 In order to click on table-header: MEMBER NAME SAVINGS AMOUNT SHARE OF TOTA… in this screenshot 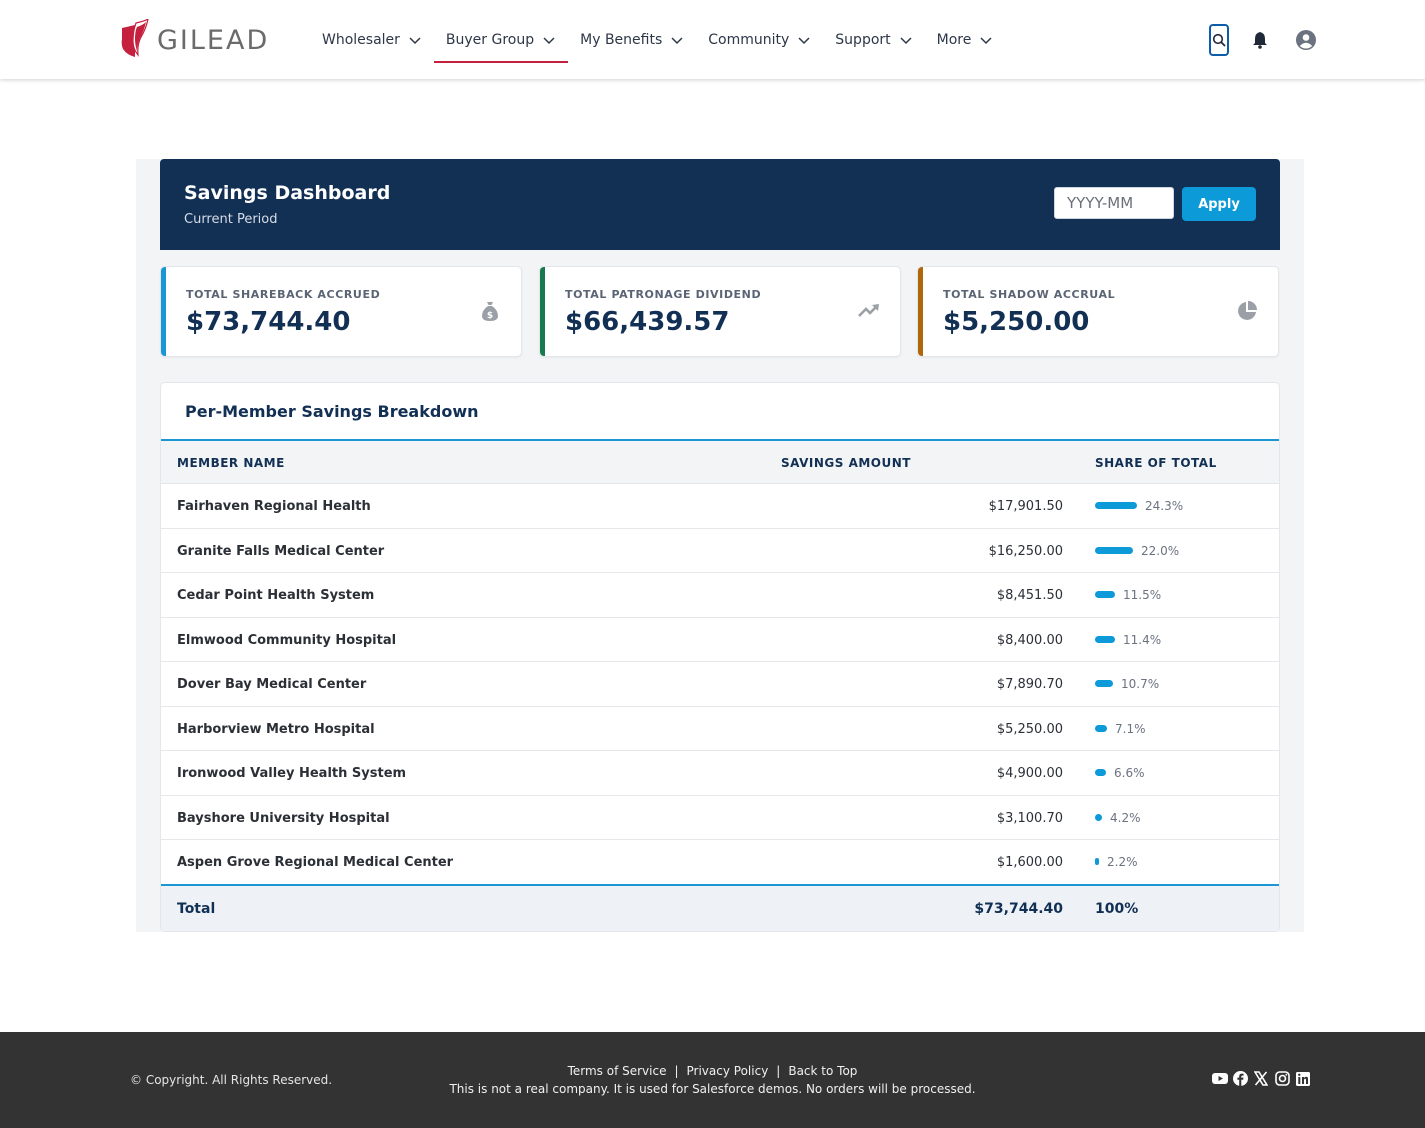, I will do `click(720, 462)`.